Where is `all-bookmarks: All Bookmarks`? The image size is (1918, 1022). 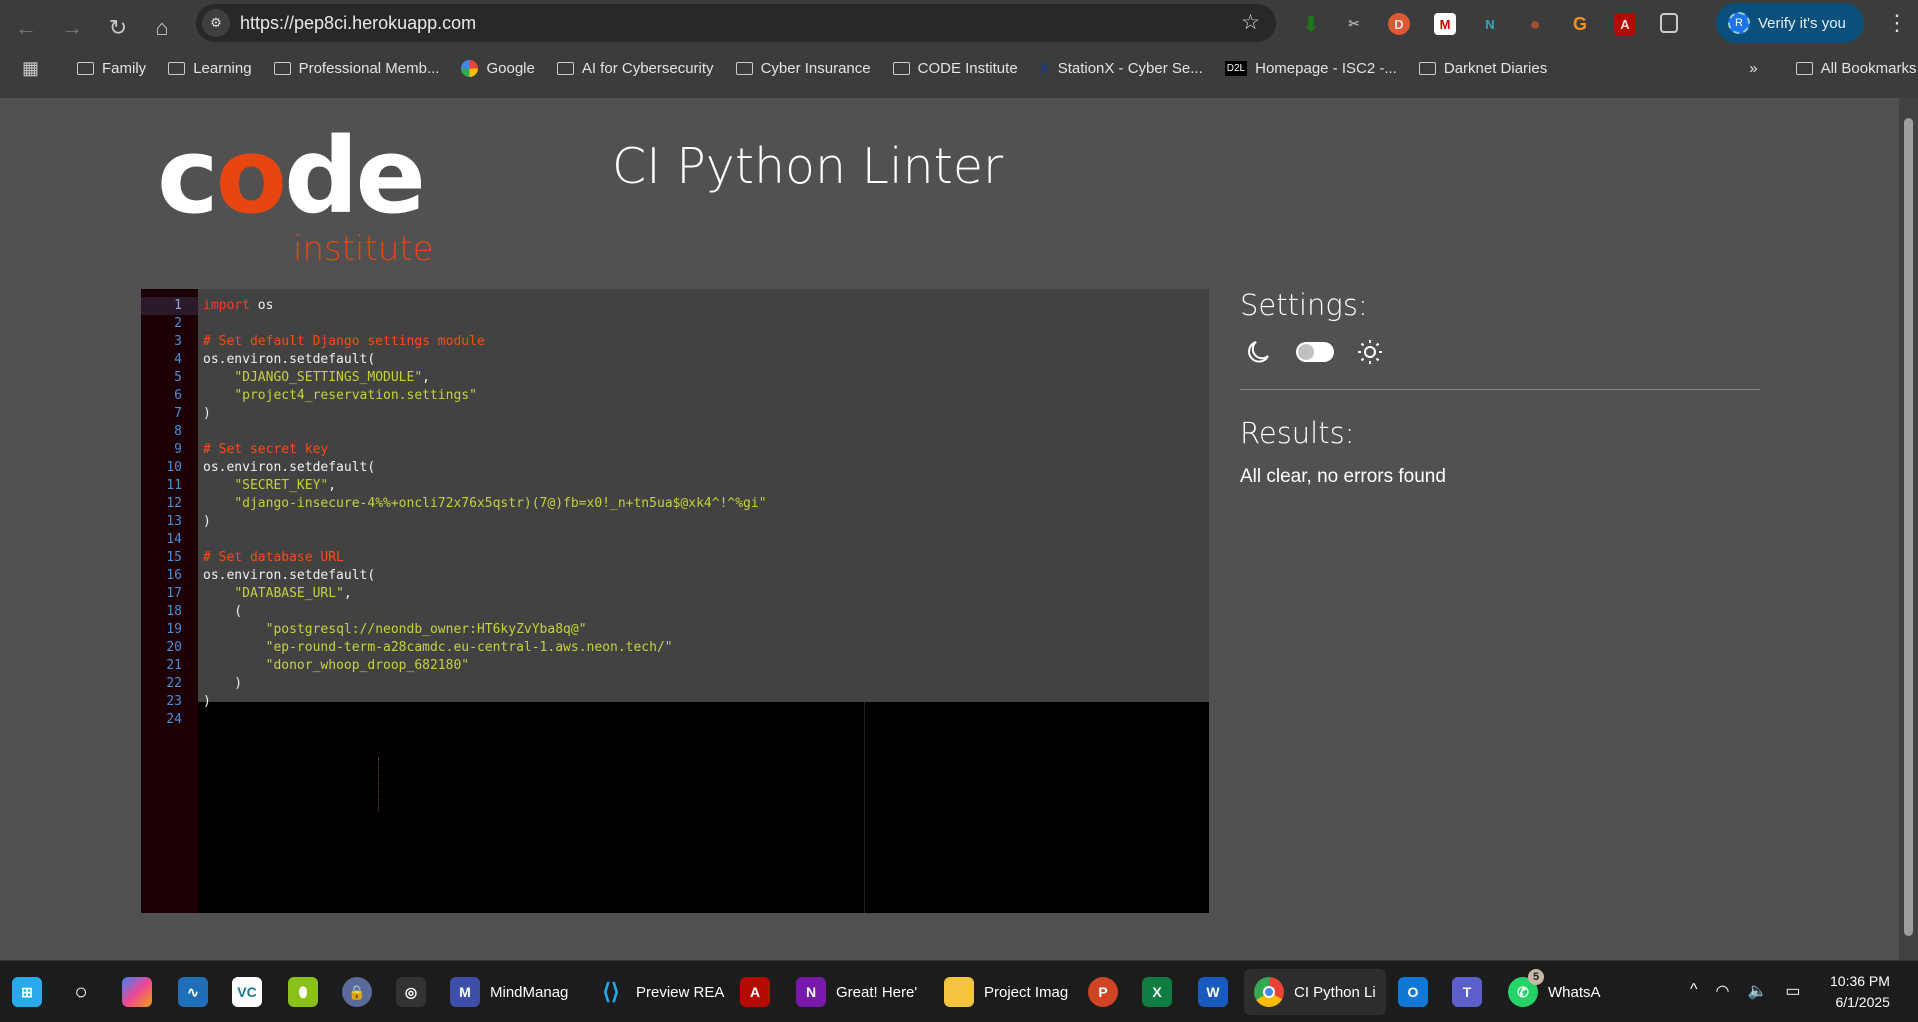
all-bookmarks: All Bookmarks is located at coordinates (1855, 68).